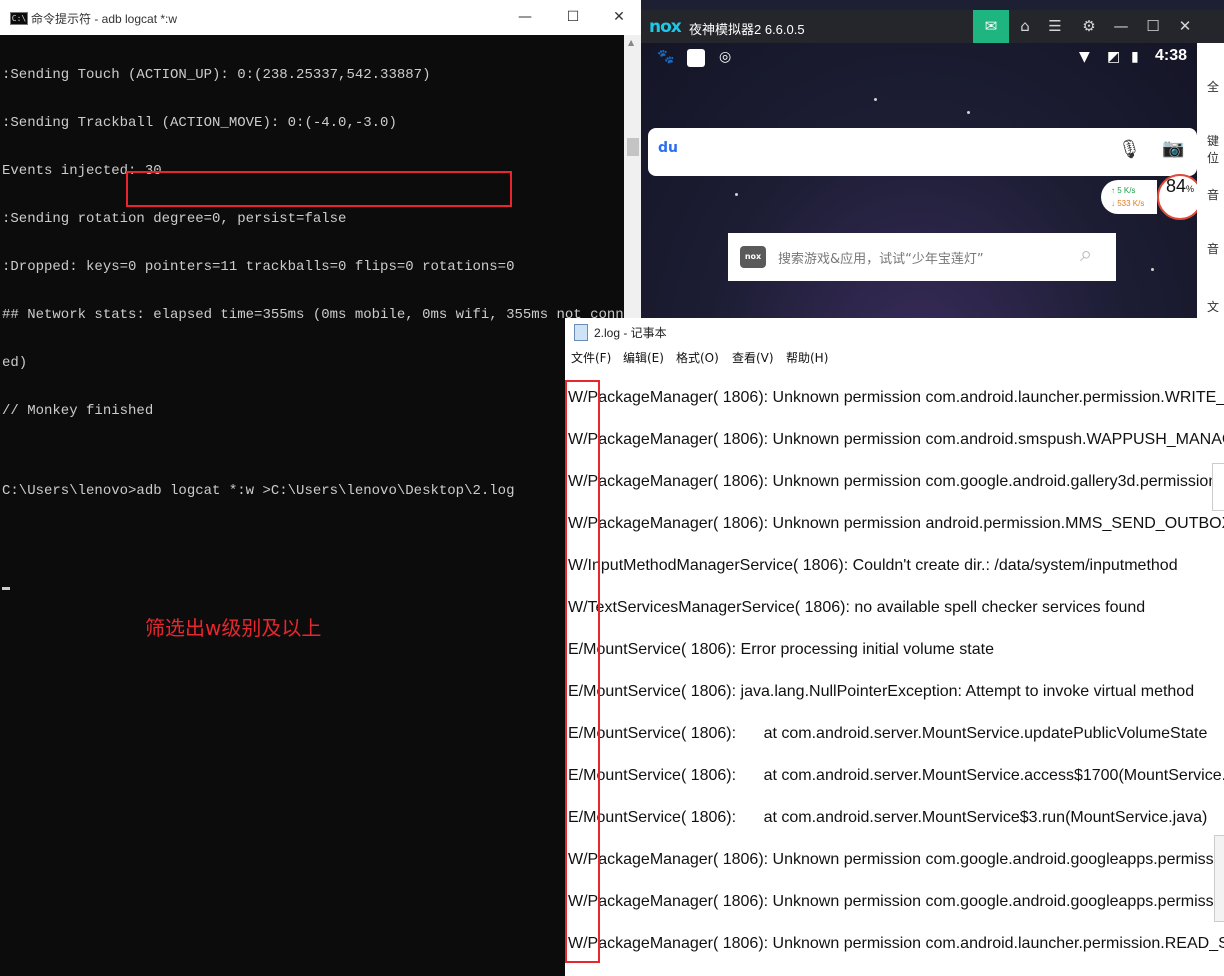 This screenshot has width=1224, height=976. What do you see at coordinates (311, 587) in the screenshot?
I see `cmd-cursor-line` at bounding box center [311, 587].